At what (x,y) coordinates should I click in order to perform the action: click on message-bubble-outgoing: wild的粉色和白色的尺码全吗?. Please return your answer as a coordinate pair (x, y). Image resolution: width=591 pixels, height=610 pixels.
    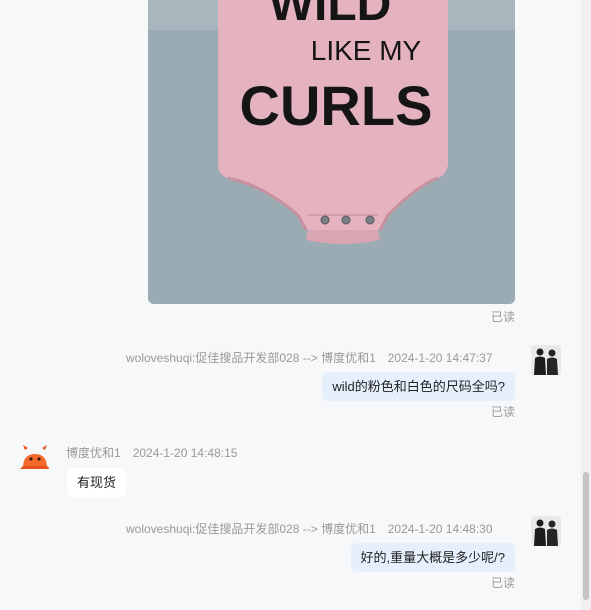
    Looking at the image, I should click on (418, 386).